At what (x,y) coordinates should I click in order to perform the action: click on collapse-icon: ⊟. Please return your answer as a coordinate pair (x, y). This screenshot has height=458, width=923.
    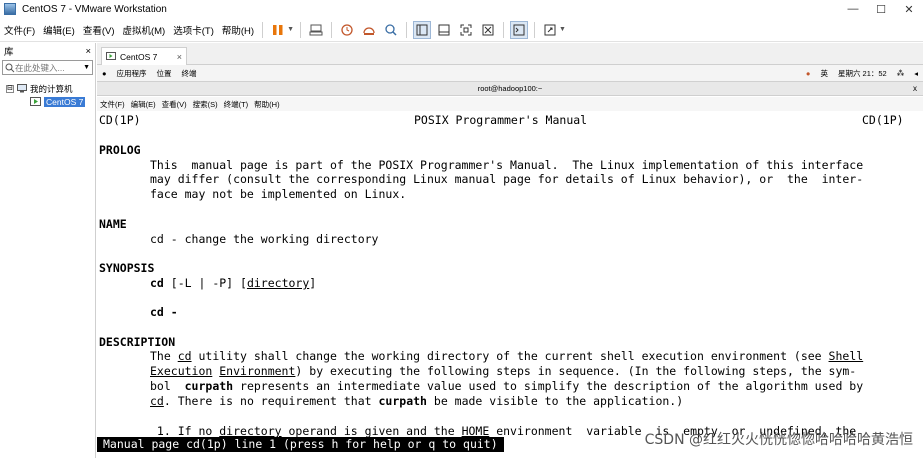
    Looking at the image, I should click on (10, 88).